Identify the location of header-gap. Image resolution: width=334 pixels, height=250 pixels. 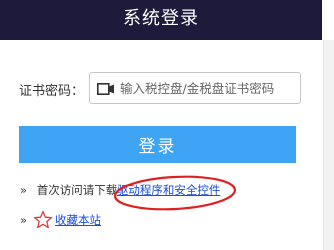
(328, 20).